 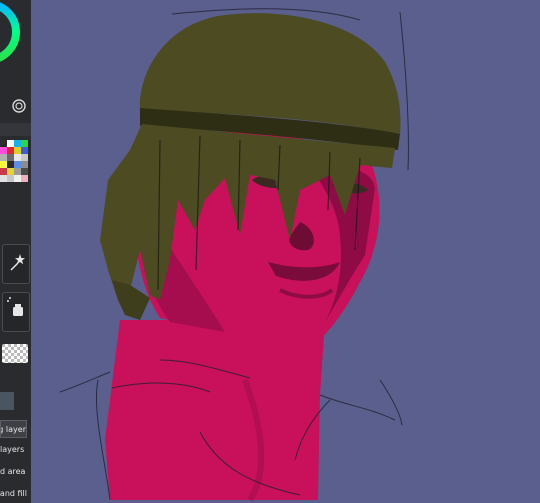 I want to click on menu-item-layers: layers, so click(x=13, y=450).